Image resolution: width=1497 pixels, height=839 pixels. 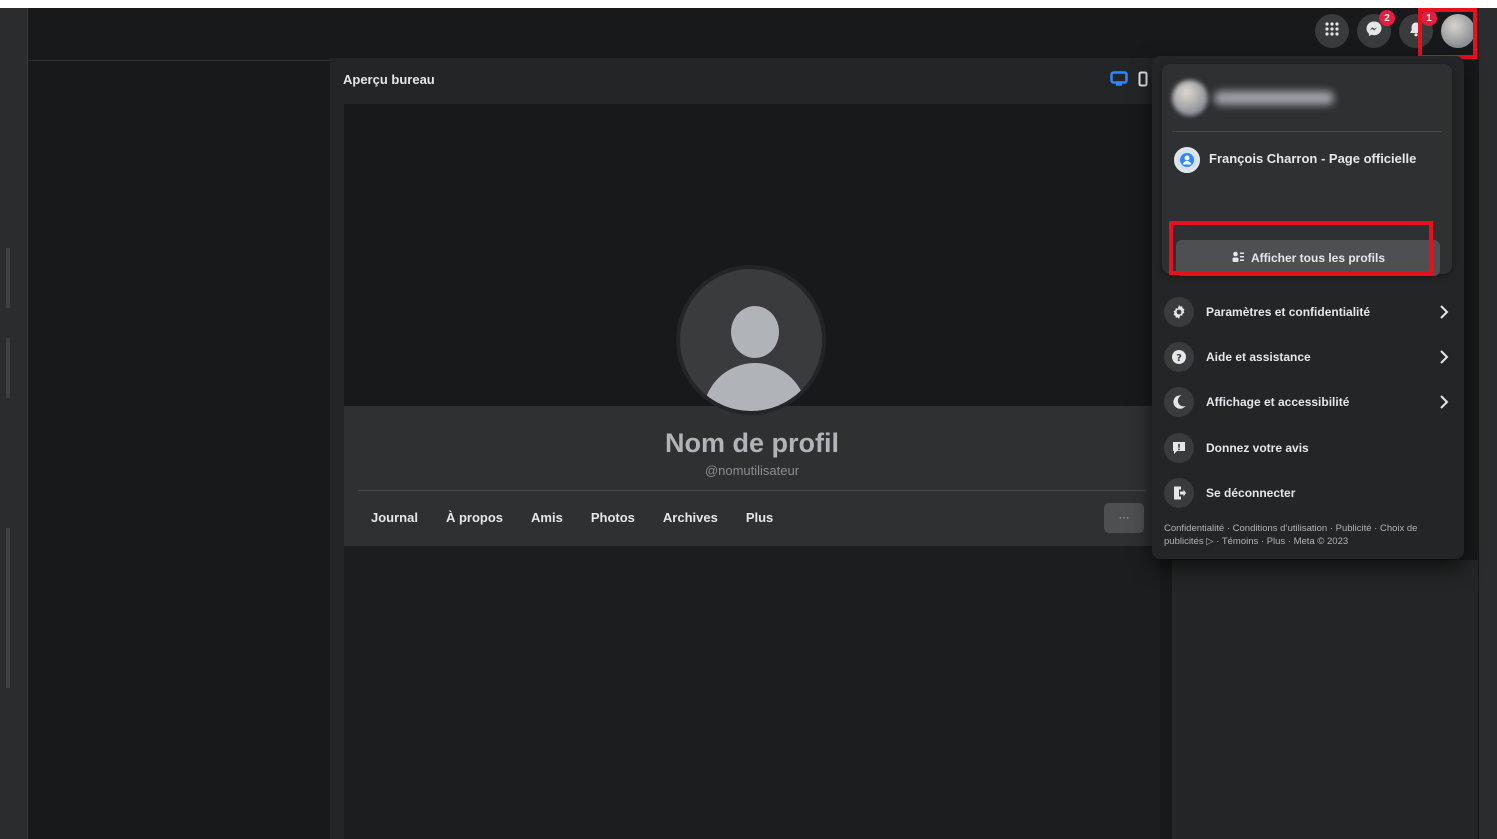 What do you see at coordinates (1325, 699) in the screenshot?
I see `right-column` at bounding box center [1325, 699].